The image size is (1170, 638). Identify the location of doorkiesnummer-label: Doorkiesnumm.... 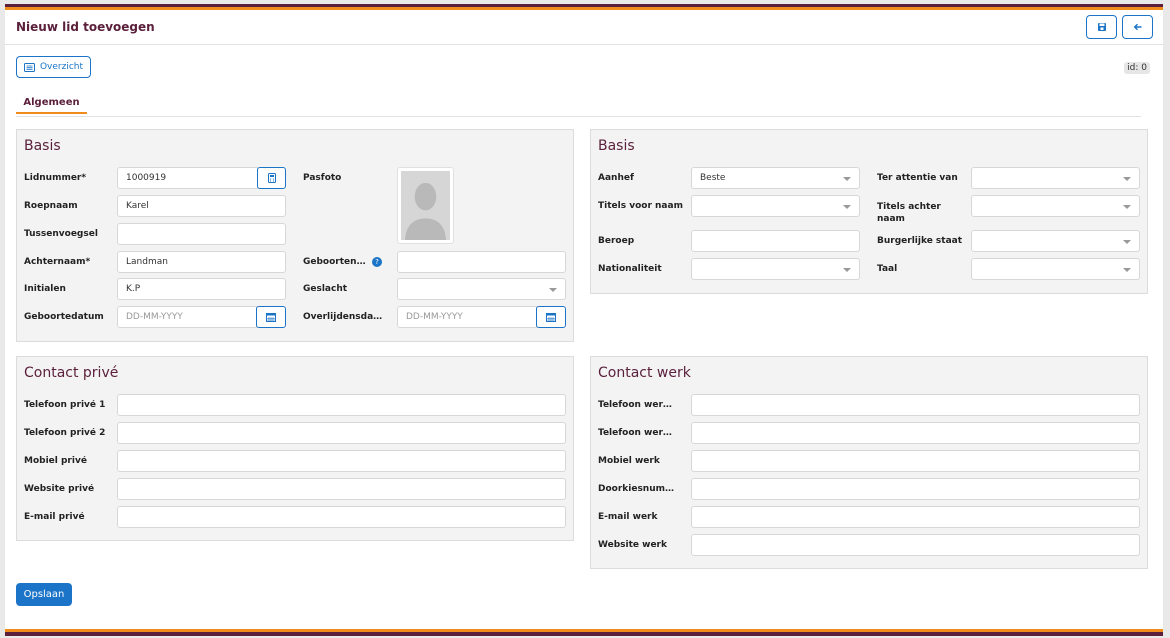
(637, 489).